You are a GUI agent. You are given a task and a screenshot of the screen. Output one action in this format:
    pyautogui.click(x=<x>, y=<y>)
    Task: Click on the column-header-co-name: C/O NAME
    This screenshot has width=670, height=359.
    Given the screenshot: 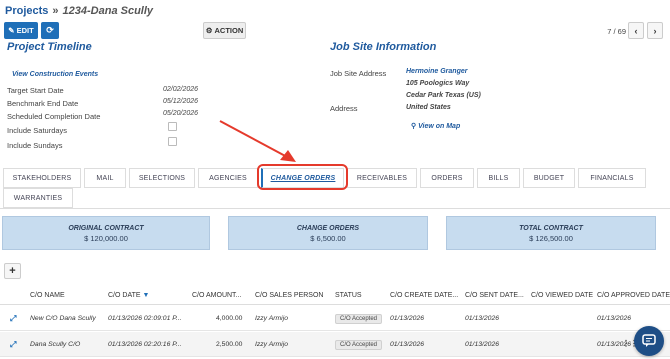 What is the action you would take?
    pyautogui.click(x=47, y=295)
    